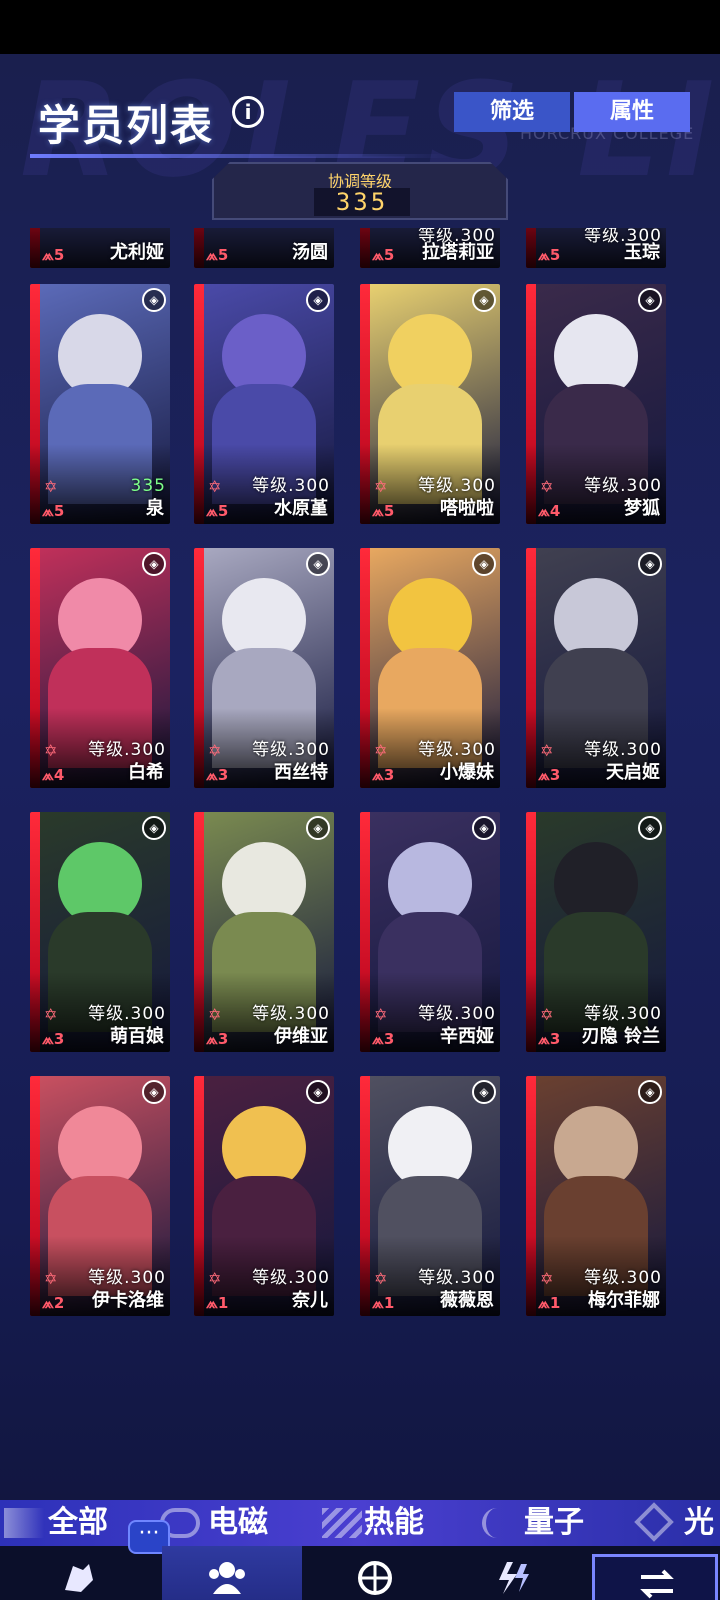 This screenshot has height=1600, width=720. Describe the element at coordinates (301, 508) in the screenshot. I see `student-name: 水原堇` at that location.